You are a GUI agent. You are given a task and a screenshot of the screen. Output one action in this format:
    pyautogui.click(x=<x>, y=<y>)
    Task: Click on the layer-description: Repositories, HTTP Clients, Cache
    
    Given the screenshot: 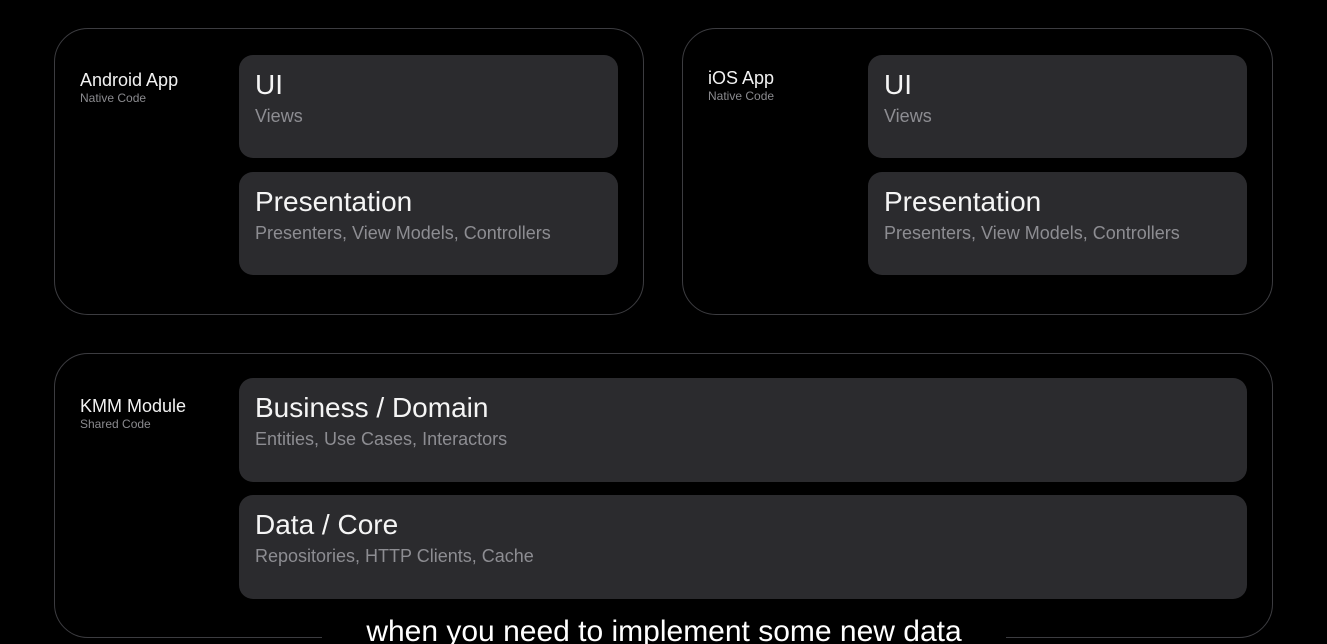 What is the action you would take?
    pyautogui.click(x=394, y=556)
    